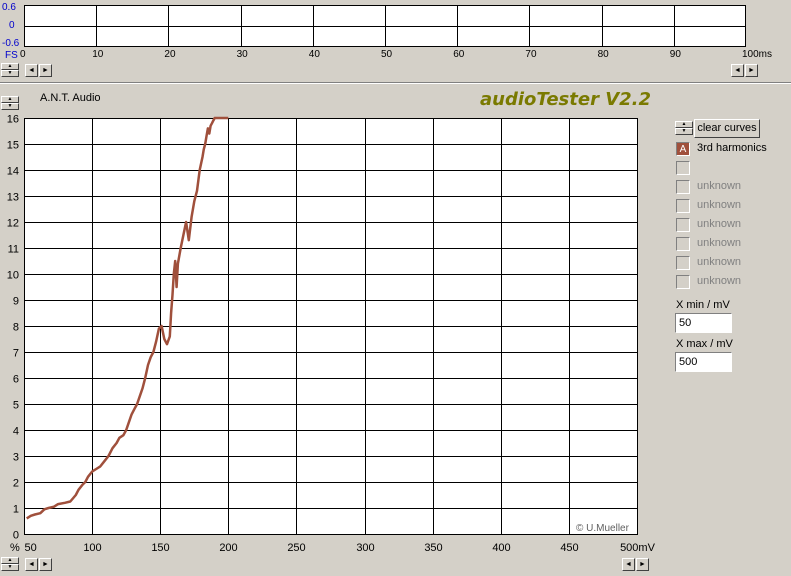 This screenshot has height=576, width=791. Describe the element at coordinates (13, 250) in the screenshot. I see `y-tick-label: 11` at that location.